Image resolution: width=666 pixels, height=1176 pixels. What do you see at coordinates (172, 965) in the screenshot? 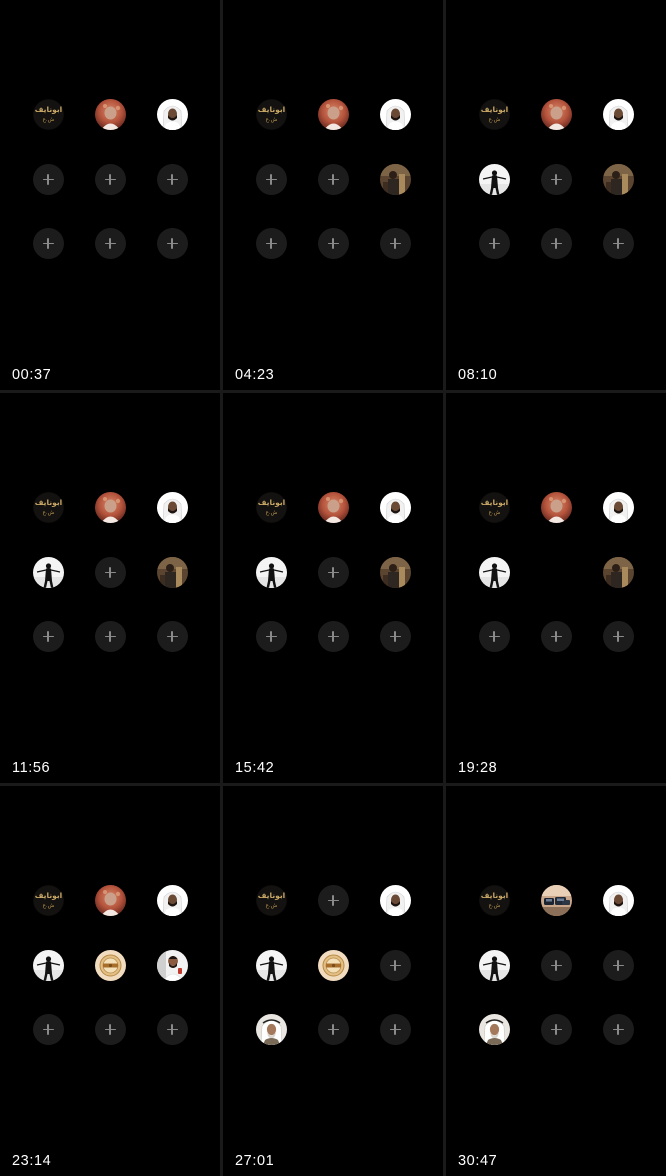
I see `avatar-man-speaking` at bounding box center [172, 965].